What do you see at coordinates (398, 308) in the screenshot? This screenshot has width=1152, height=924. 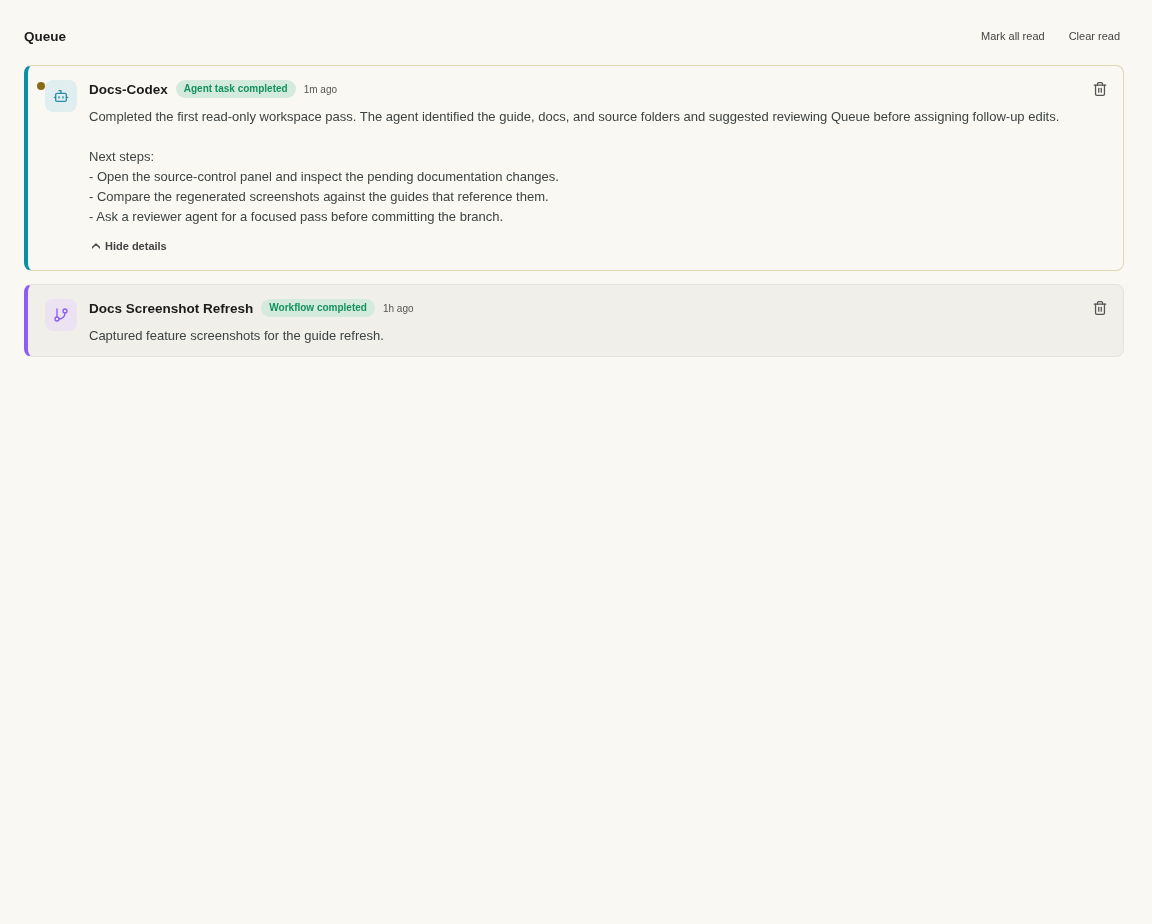 I see `timestamp: 1h ago` at bounding box center [398, 308].